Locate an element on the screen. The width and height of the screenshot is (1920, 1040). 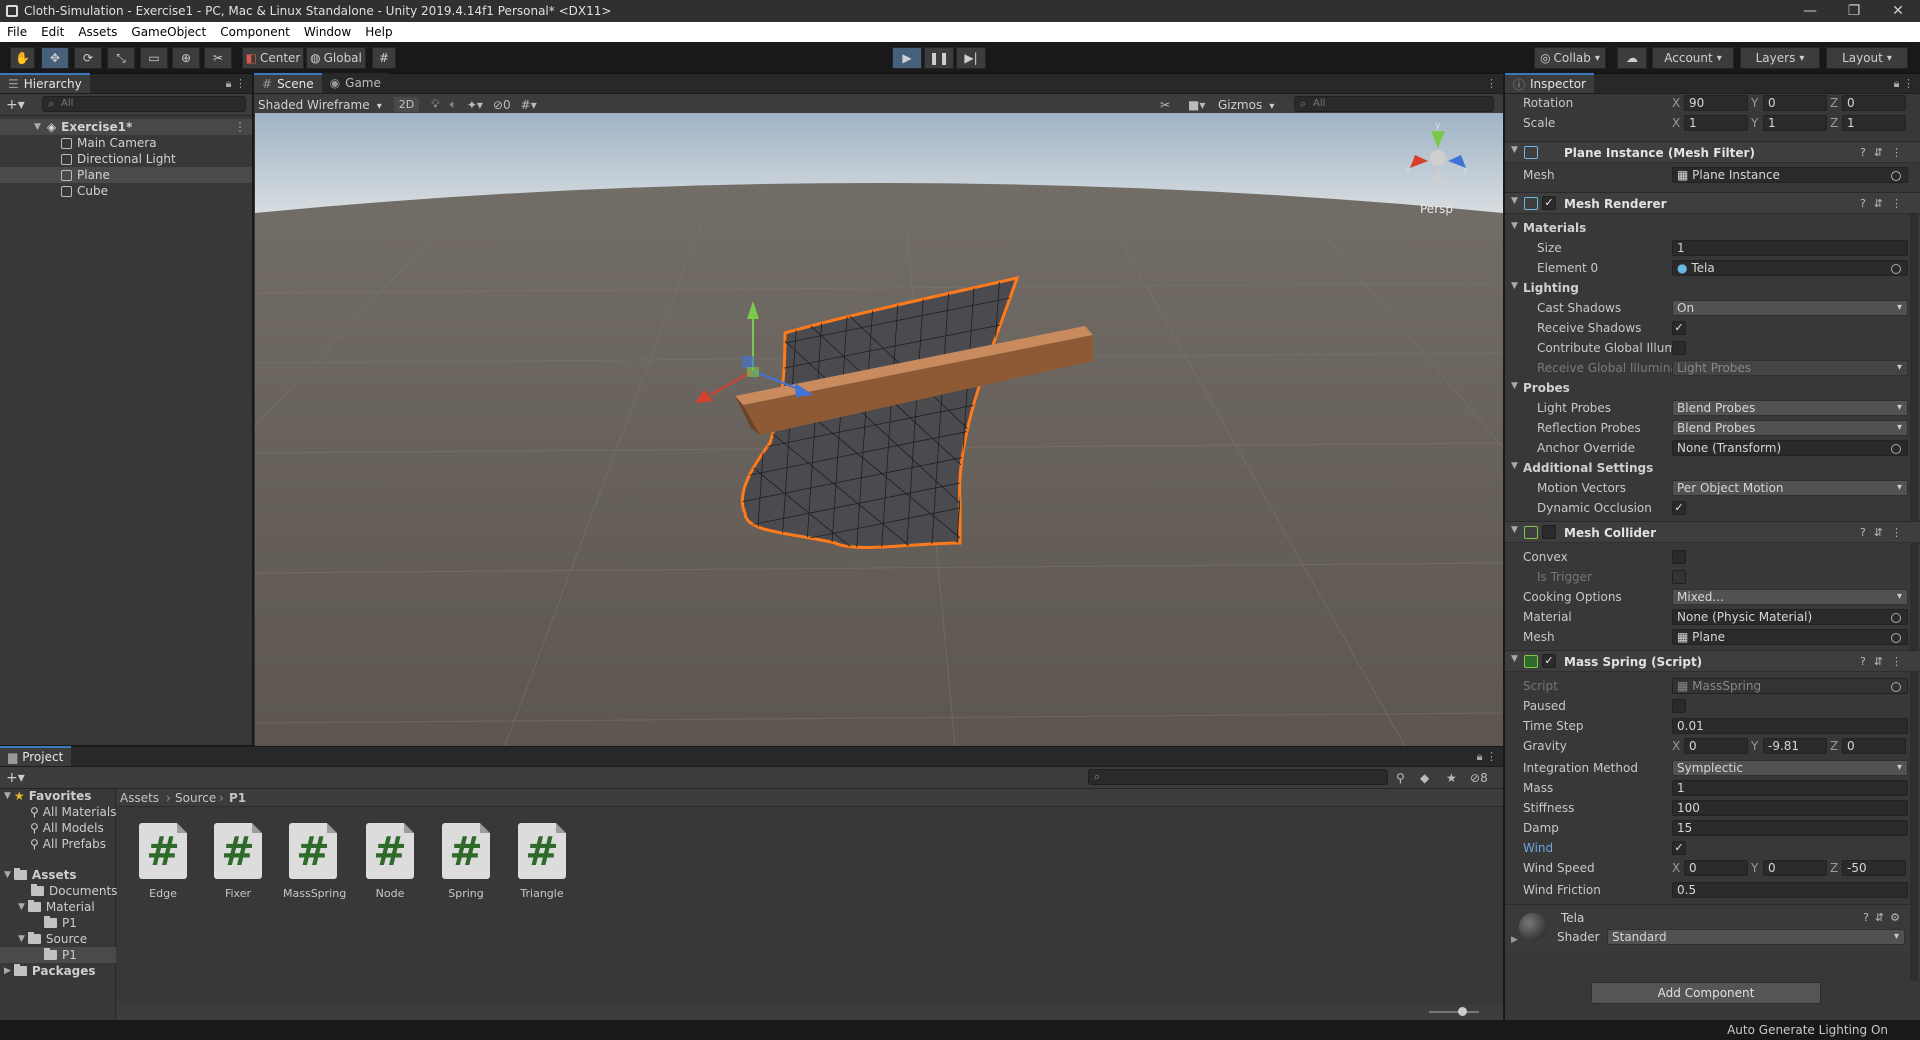
folder-documents: Documents is located at coordinates (74, 891).